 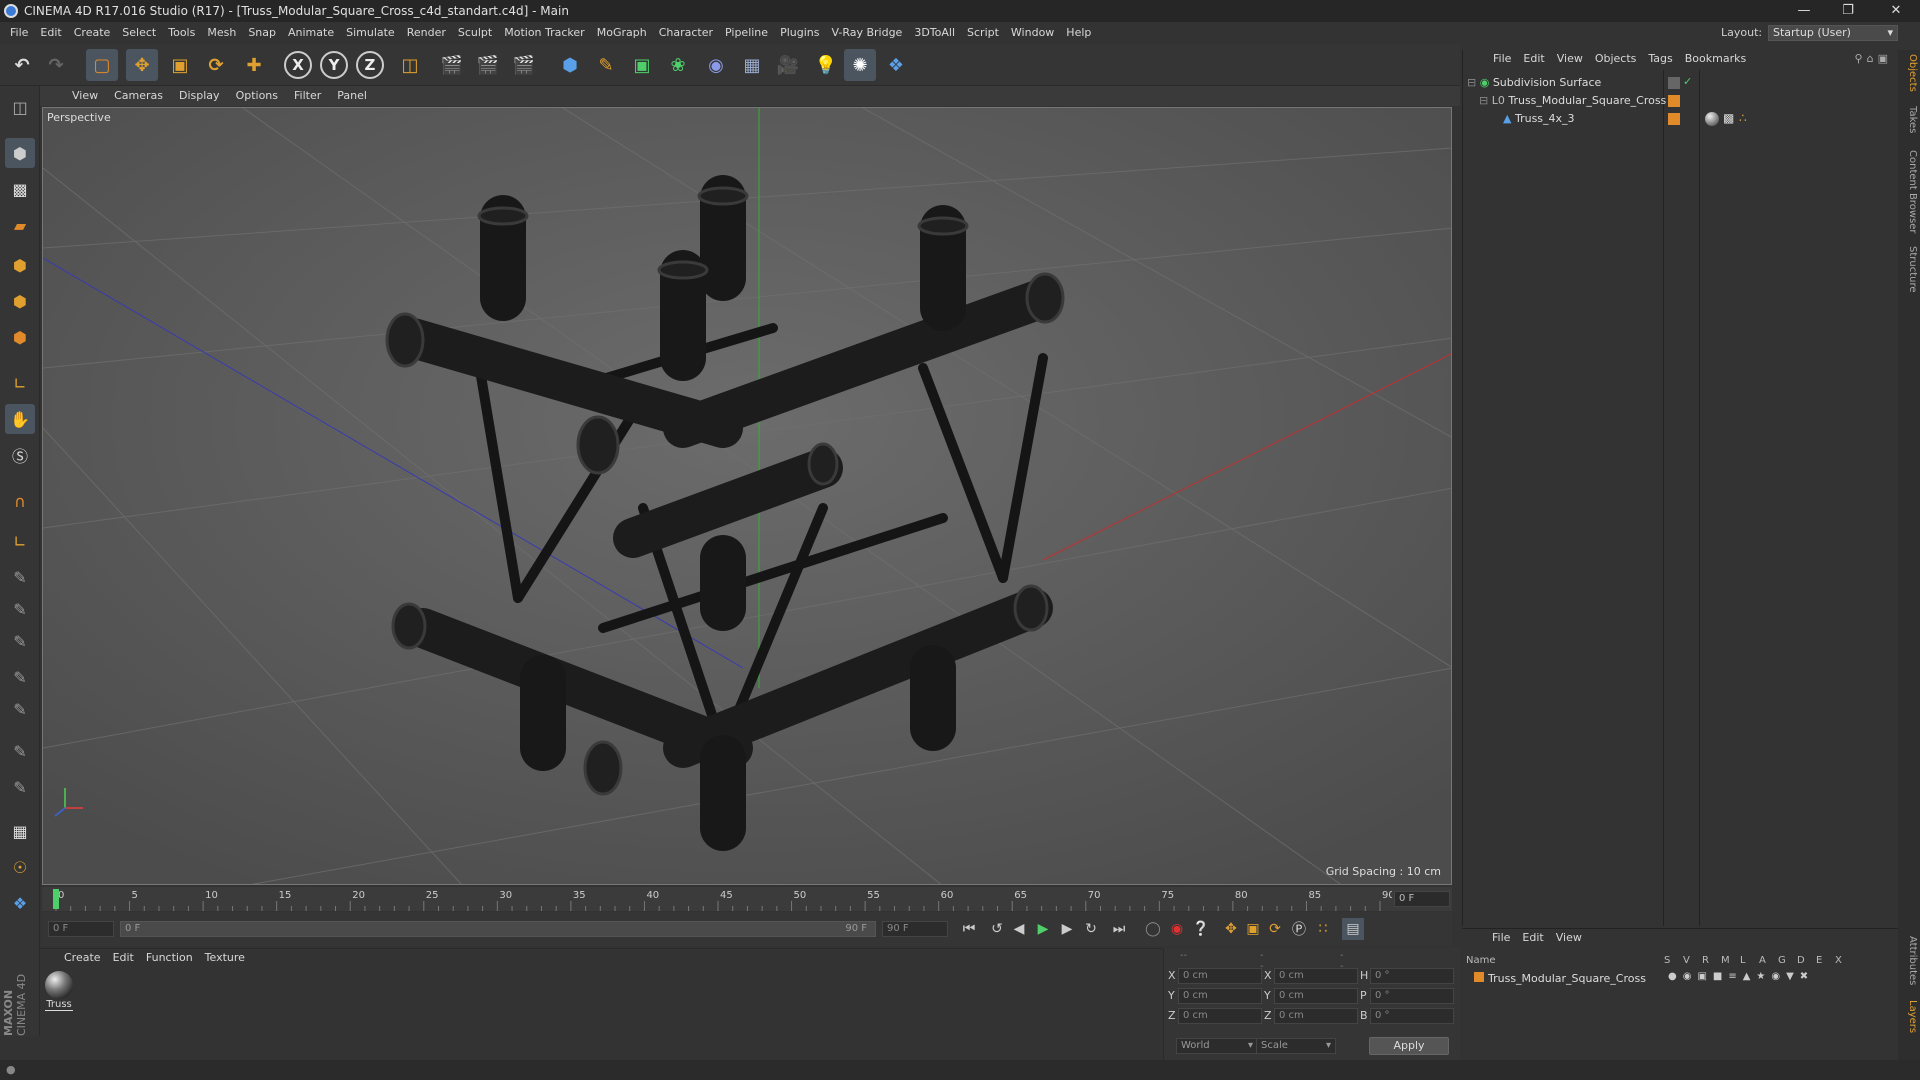 What do you see at coordinates (20, 501) in the screenshot?
I see `magnet-button: ∩` at bounding box center [20, 501].